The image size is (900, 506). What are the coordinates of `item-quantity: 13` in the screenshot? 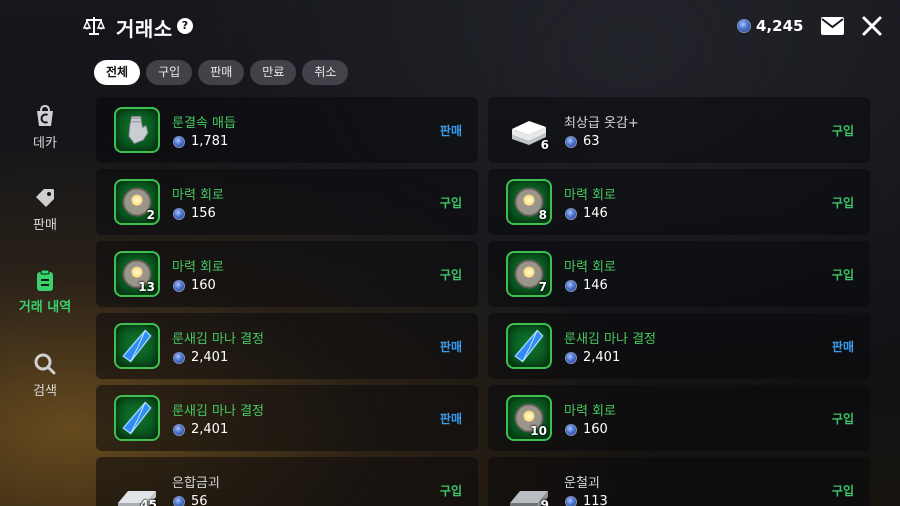 It's located at (146, 287).